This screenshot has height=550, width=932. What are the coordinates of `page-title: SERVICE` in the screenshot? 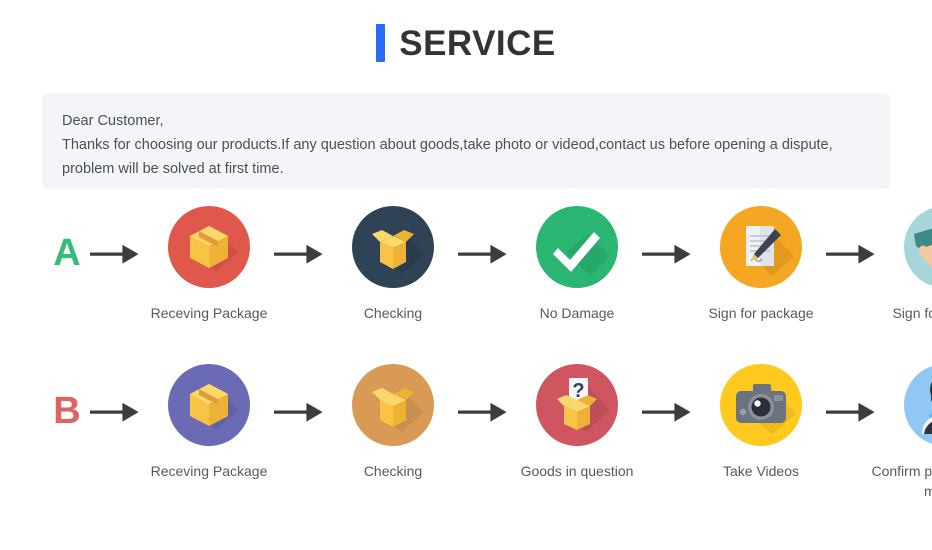 It's located at (466, 31).